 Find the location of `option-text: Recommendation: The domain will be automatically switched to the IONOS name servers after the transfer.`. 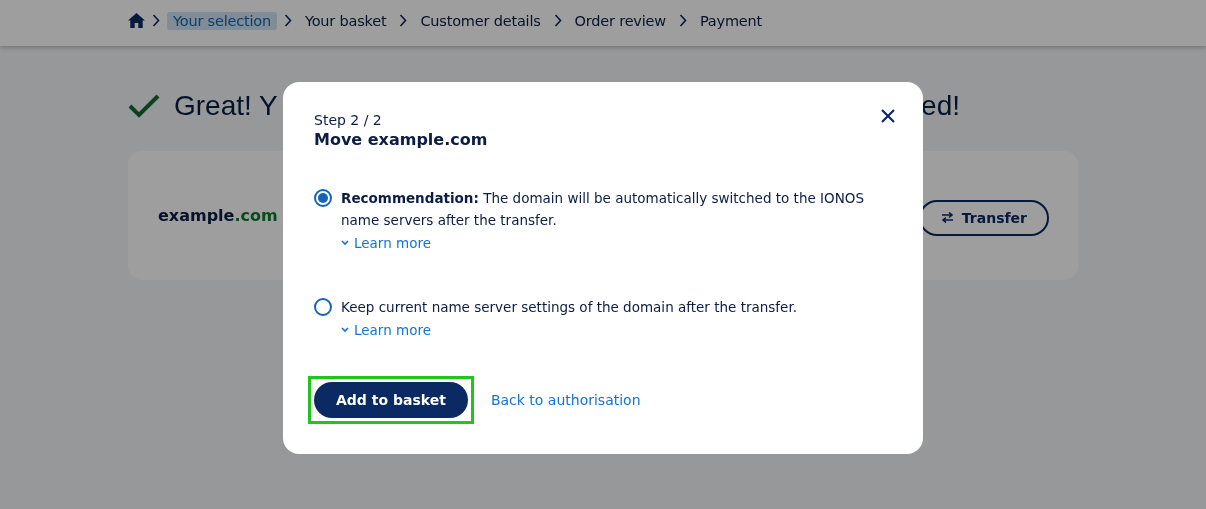

option-text: Recommendation: The domain will be automatically switched to the IONOS name servers after the transfer. is located at coordinates (603, 209).